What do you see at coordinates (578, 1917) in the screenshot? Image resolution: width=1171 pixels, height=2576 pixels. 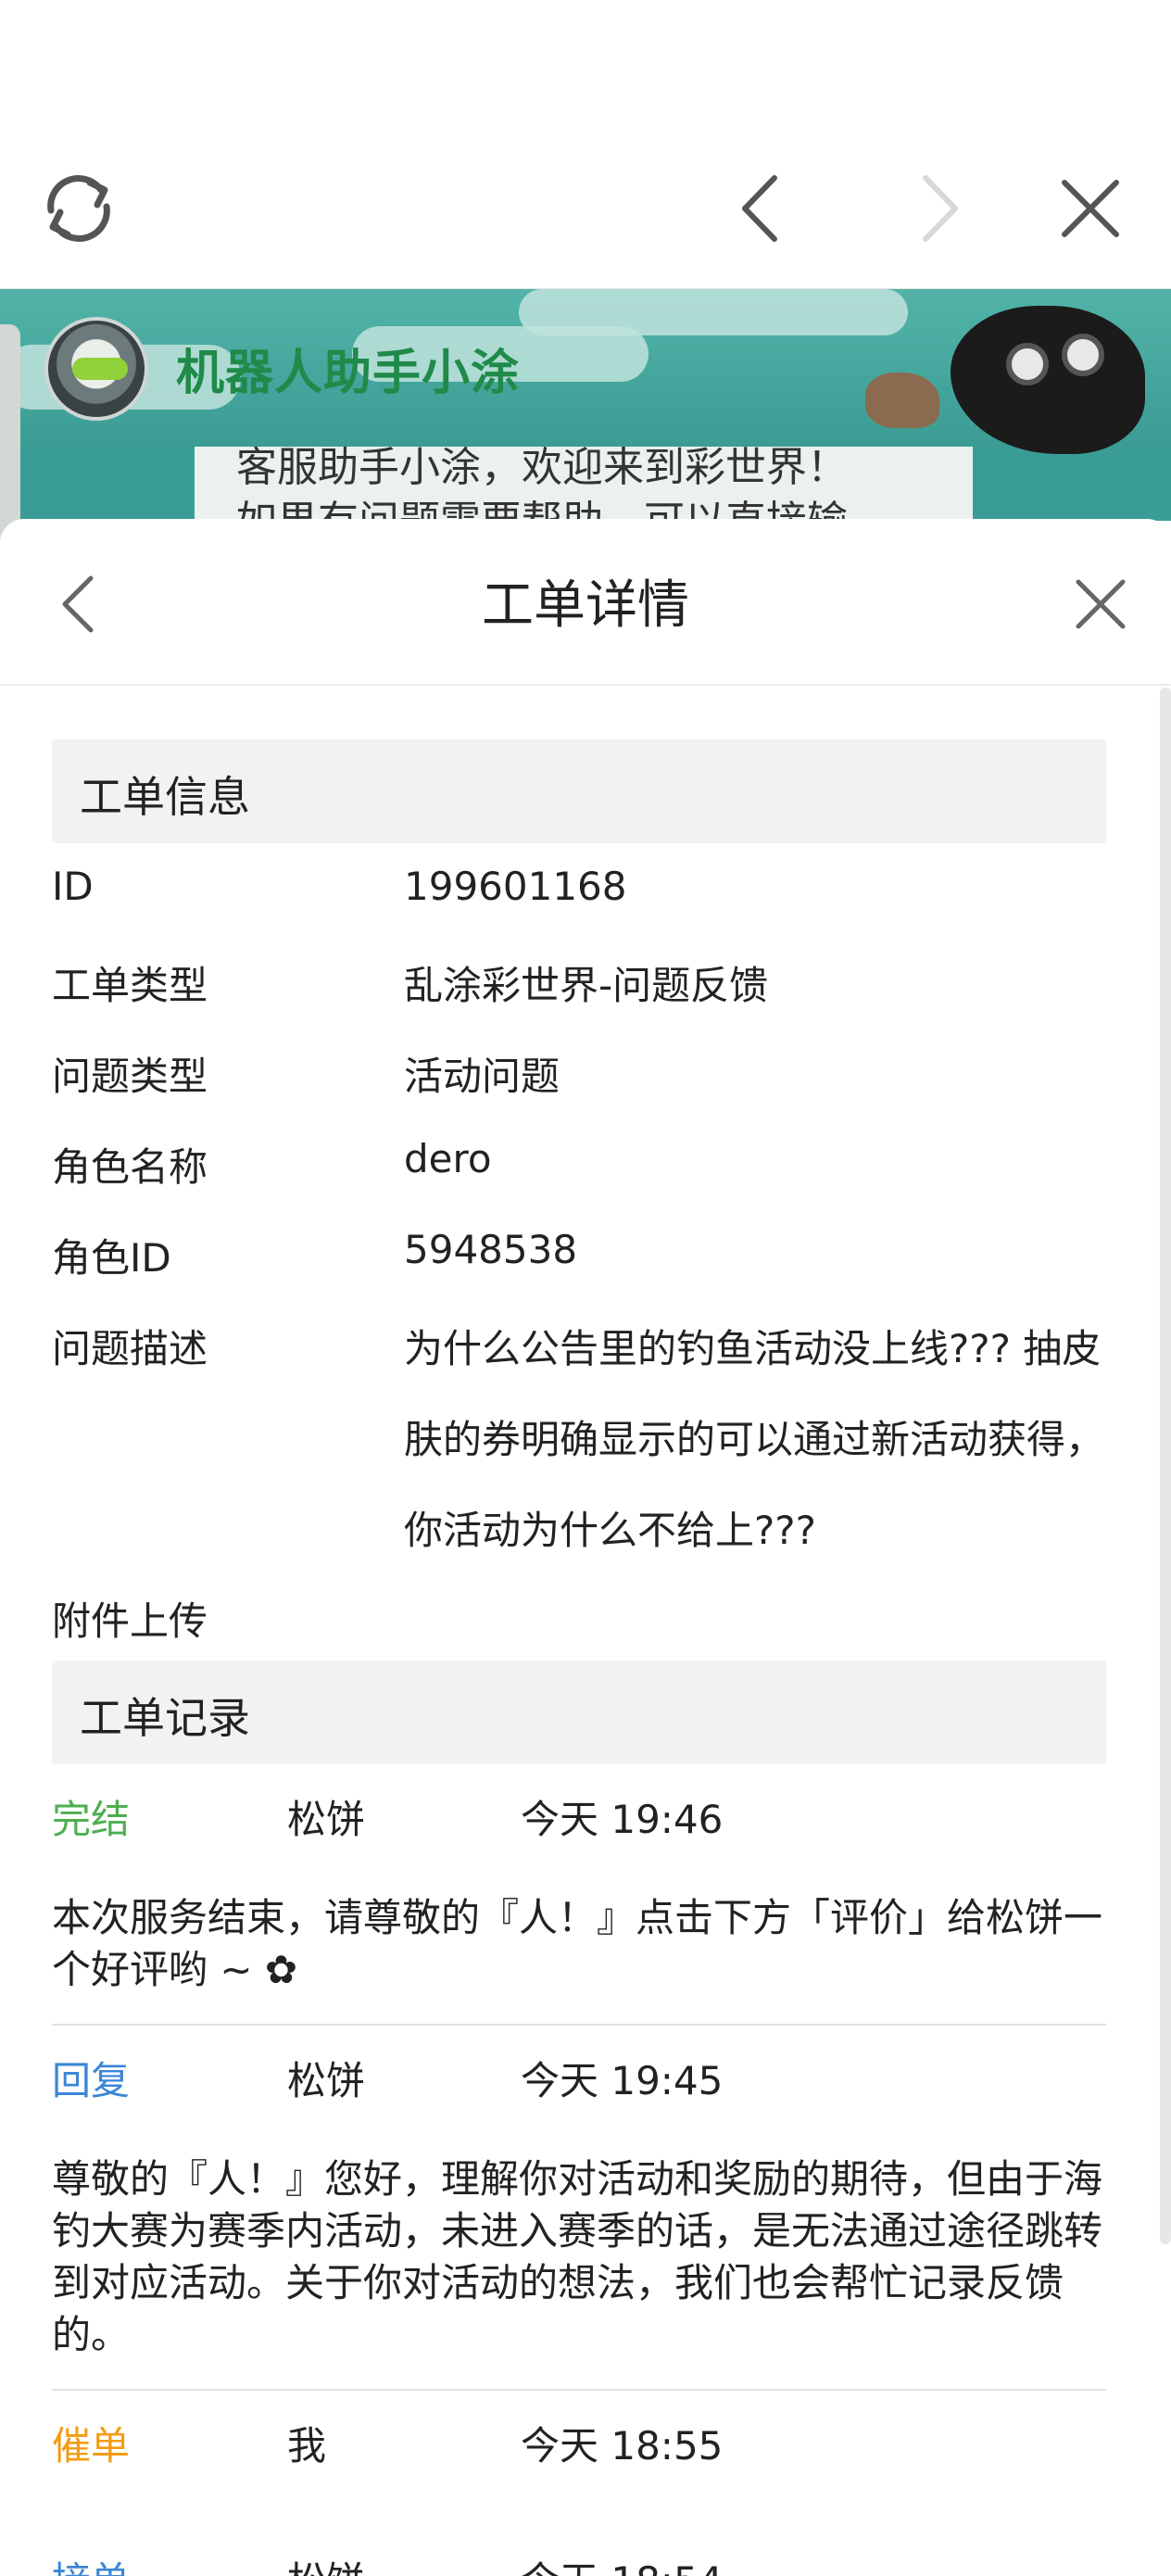 I see `record-message-line: 本次服务结束，请尊敬的『人！』点击下方「评价」给松饼一` at bounding box center [578, 1917].